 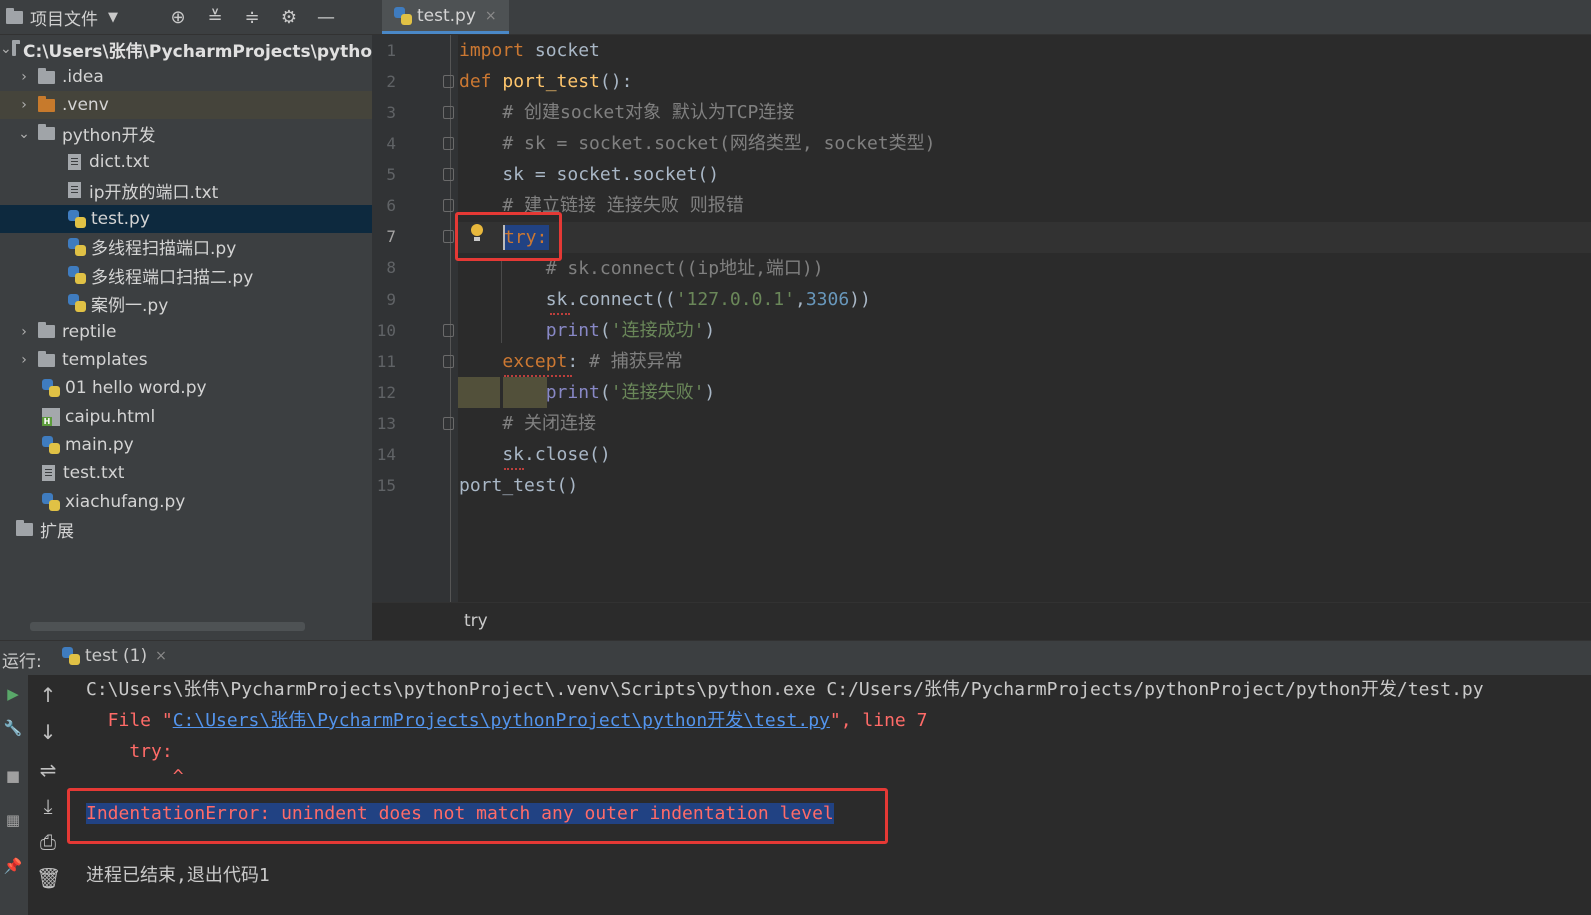 I want to click on run-side-toolbar: ▶ 🔧 ■ ▦ 📌, so click(x=14, y=795).